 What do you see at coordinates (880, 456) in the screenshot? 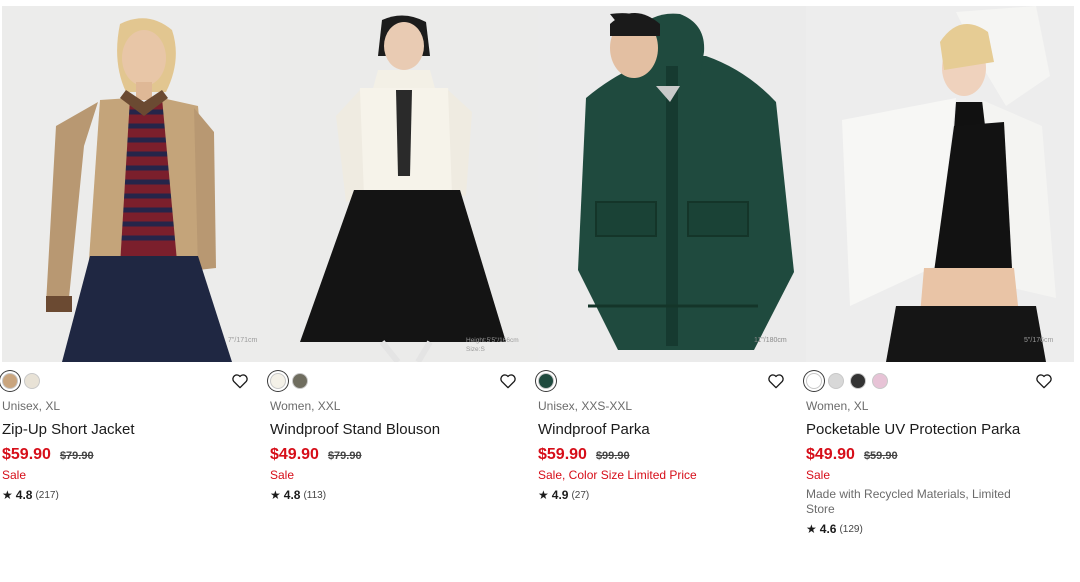
I see `original-price: $59.90` at bounding box center [880, 456].